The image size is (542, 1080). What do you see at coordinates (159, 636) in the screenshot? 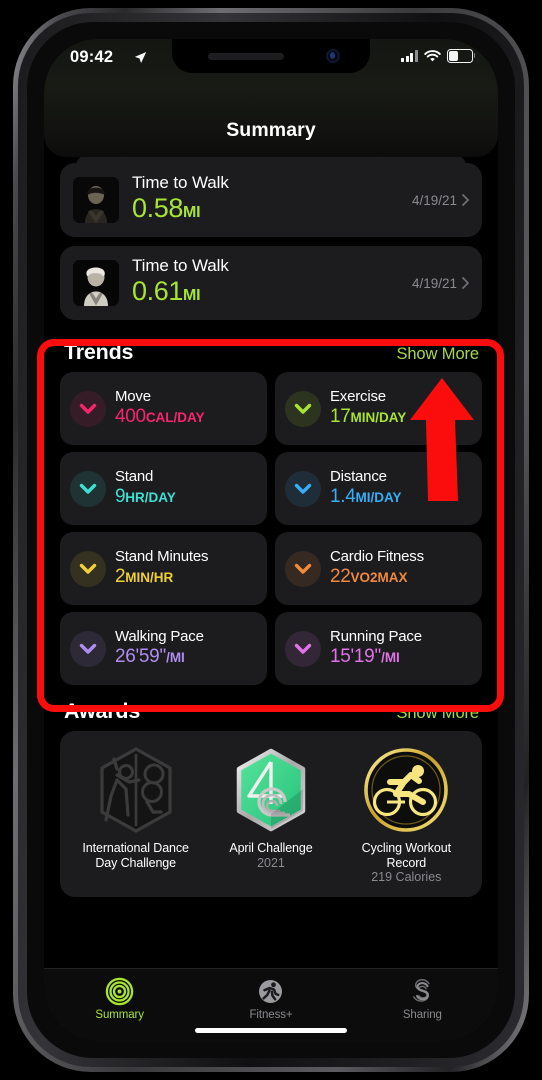
I see `trend-name: Walking Pace` at bounding box center [159, 636].